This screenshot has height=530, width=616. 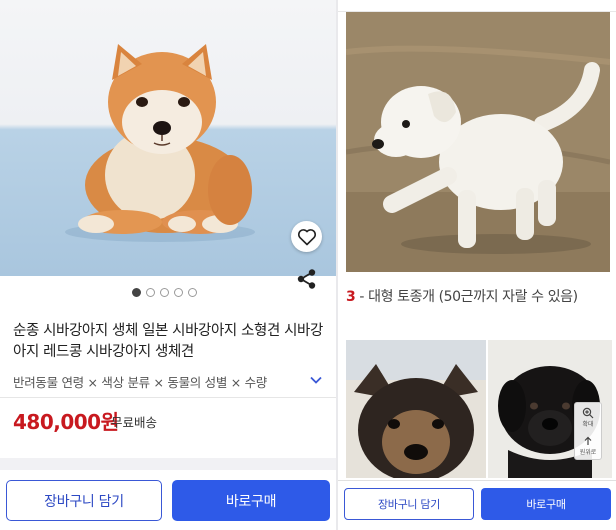 I want to click on top-strip, so click(x=477, y=6).